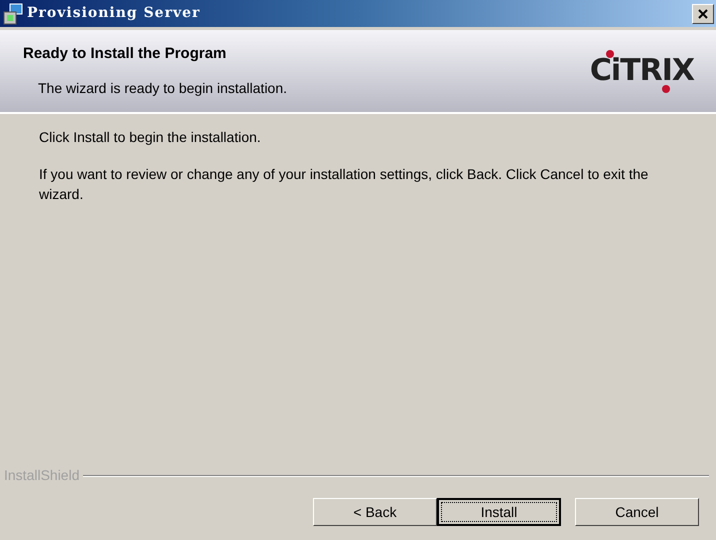 The height and width of the screenshot is (540, 716). Describe the element at coordinates (499, 512) in the screenshot. I see `wizard-button: Install` at that location.